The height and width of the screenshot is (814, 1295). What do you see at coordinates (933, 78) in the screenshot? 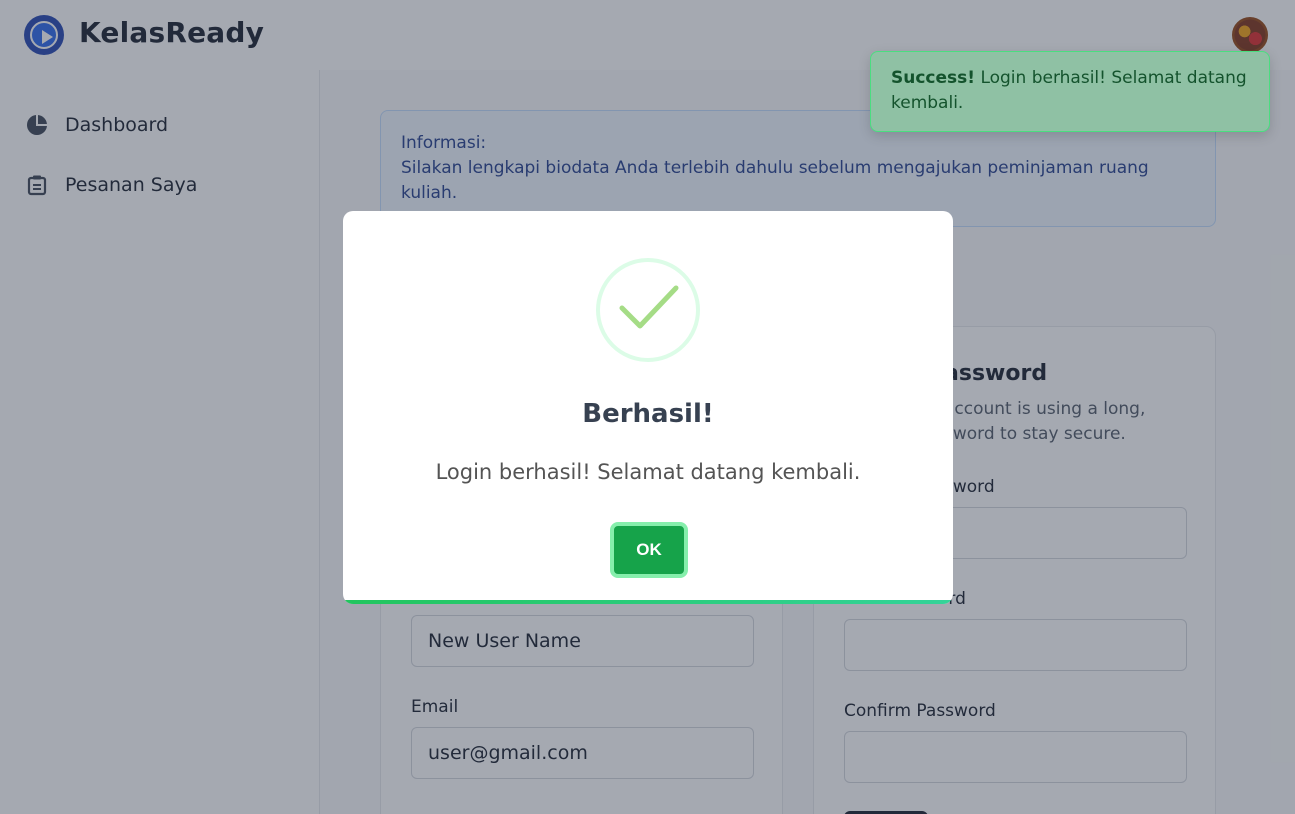
I see `toast-strong: Success!` at bounding box center [933, 78].